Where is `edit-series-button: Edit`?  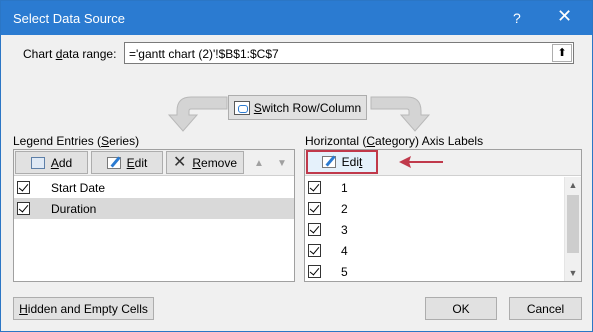
edit-series-button: Edit is located at coordinates (127, 162).